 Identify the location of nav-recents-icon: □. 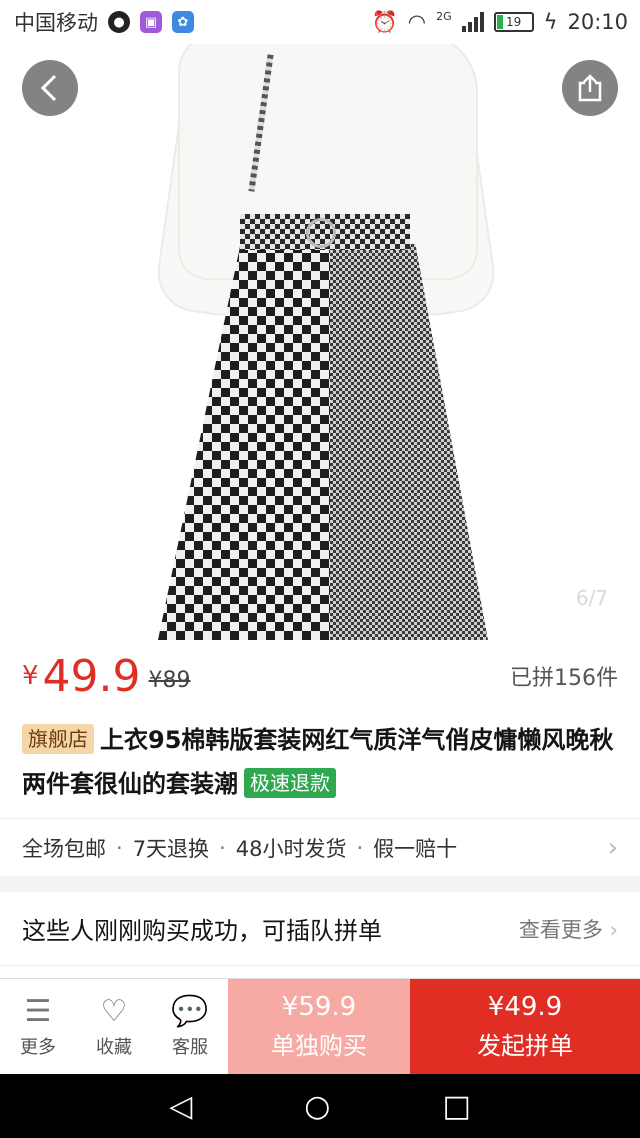
(456, 1106).